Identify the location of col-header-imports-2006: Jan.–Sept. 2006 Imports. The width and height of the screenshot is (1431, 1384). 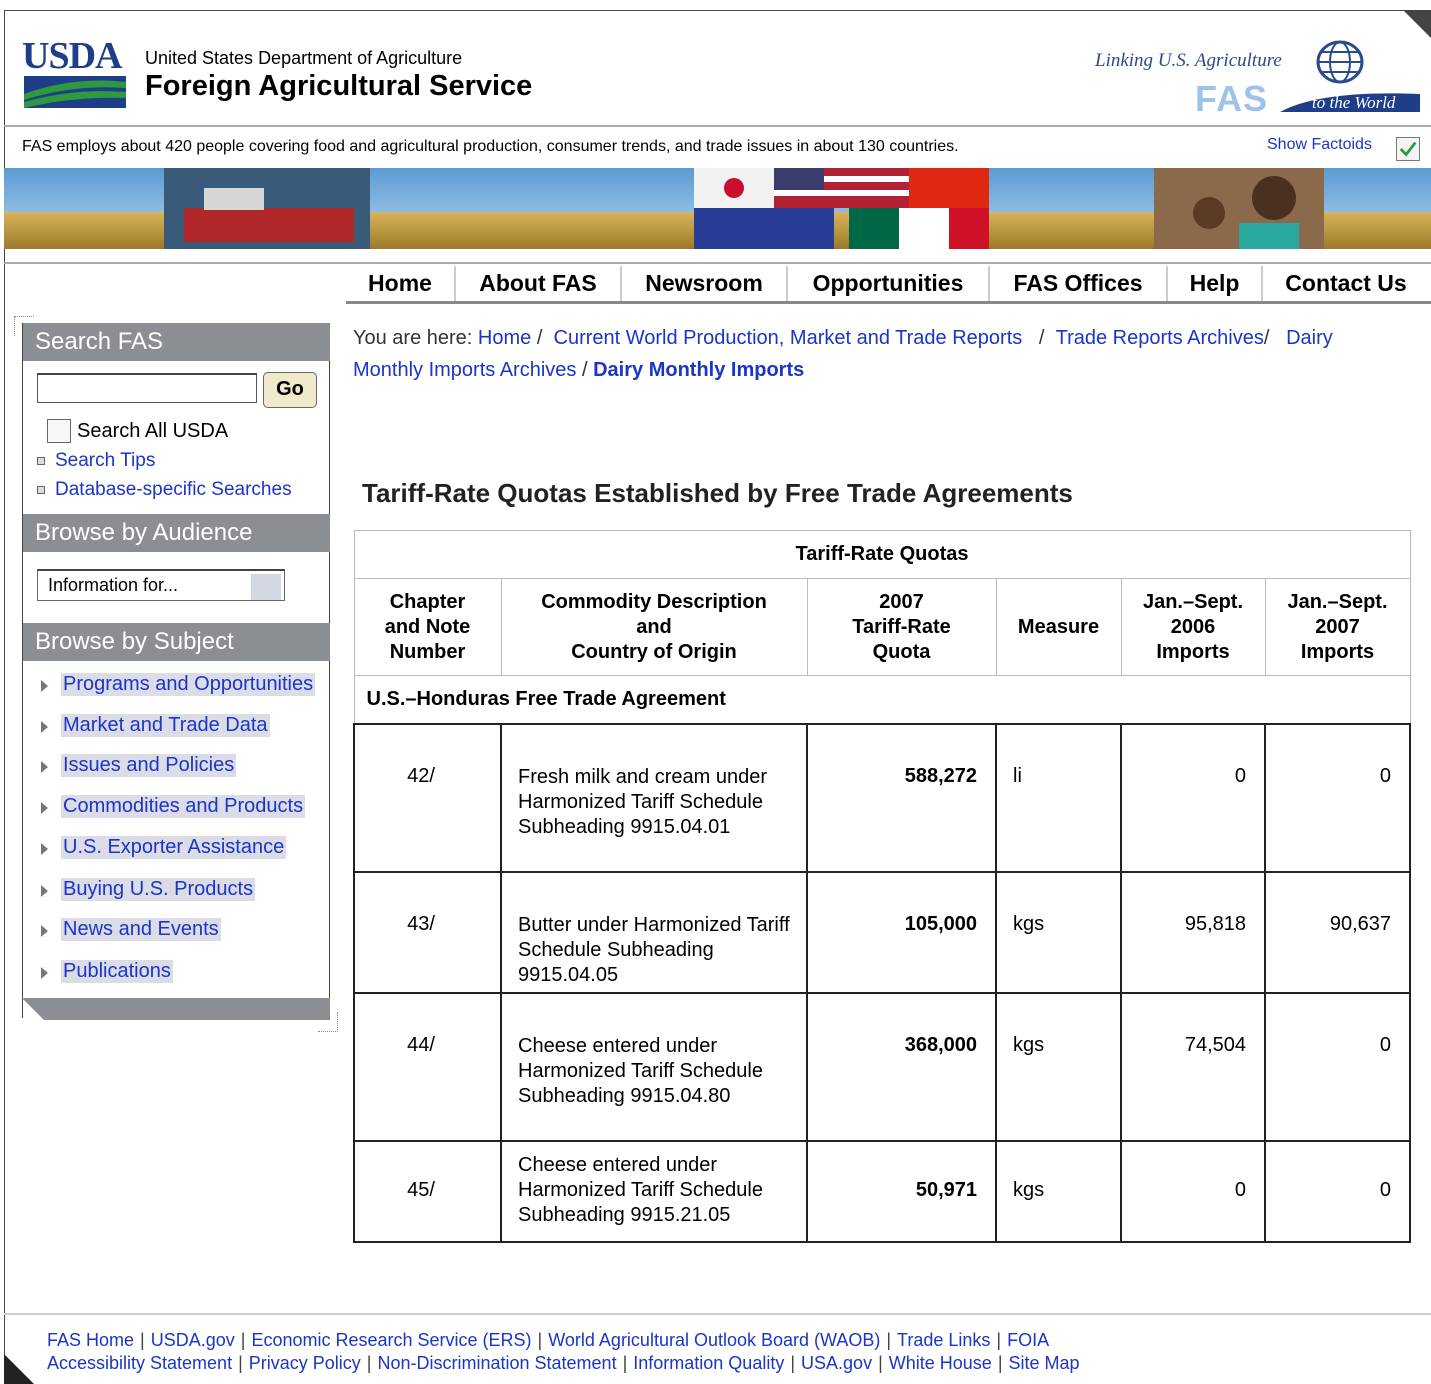
(1193, 627).